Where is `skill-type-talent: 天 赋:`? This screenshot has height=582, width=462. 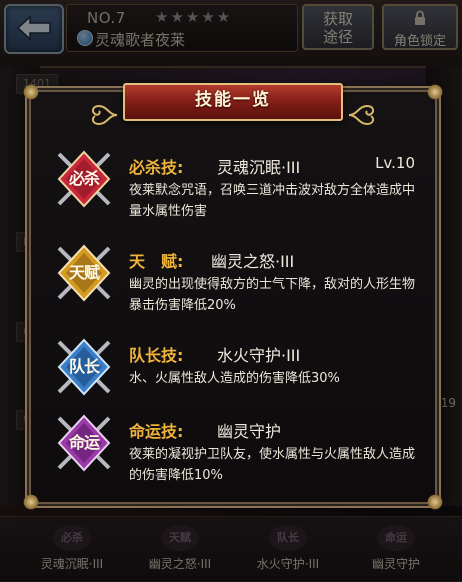
skill-type-talent: 天 赋: is located at coordinates (156, 261).